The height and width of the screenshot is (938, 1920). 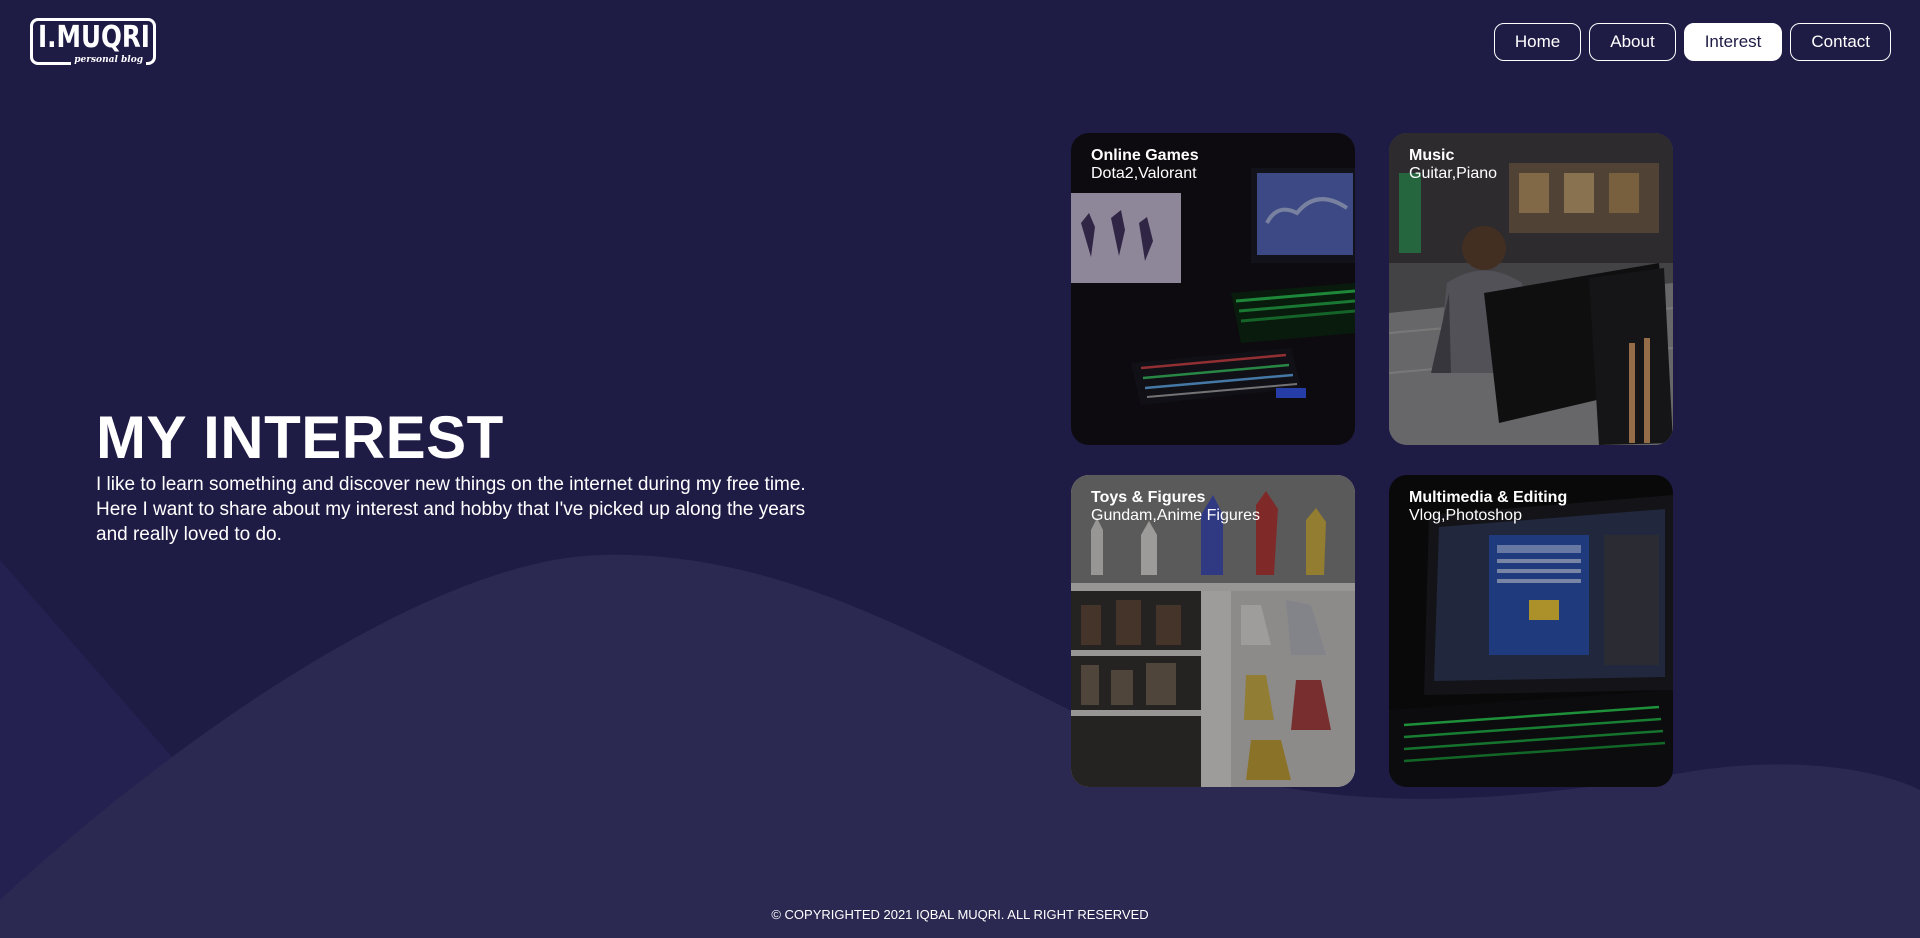 I want to click on card-caption: Toys & Figures Gundam,Anime Figures, so click(x=1175, y=507).